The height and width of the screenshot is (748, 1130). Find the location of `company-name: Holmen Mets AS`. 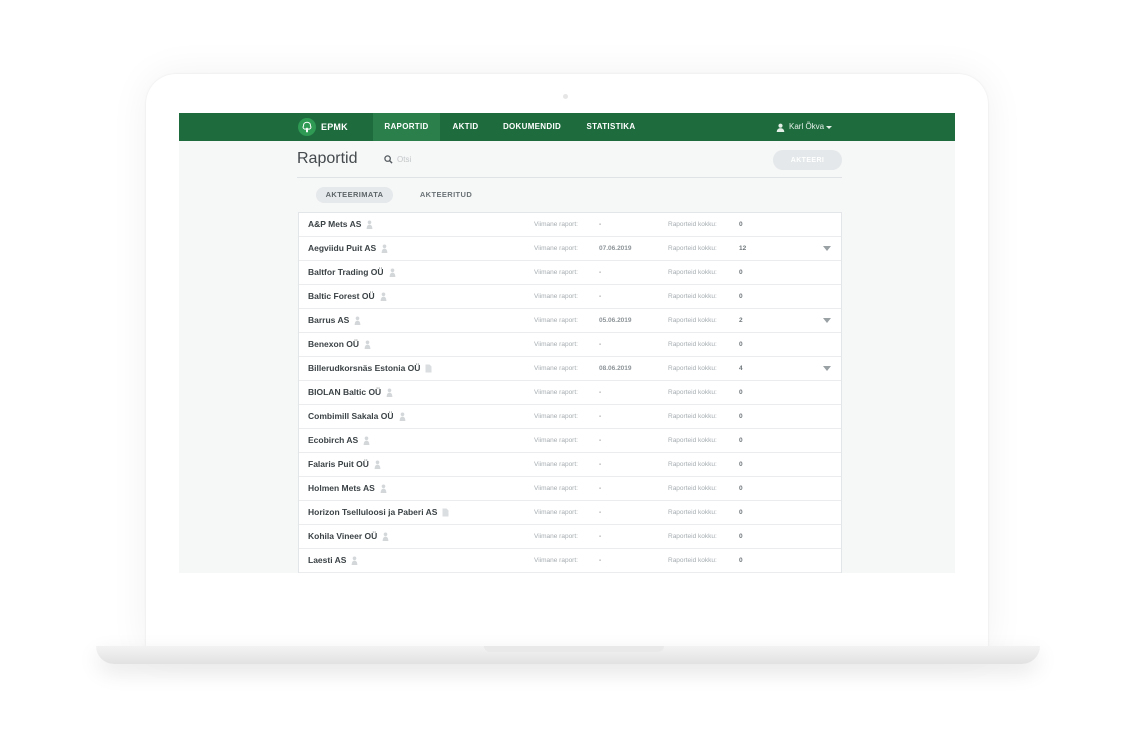

company-name: Holmen Mets AS is located at coordinates (347, 488).